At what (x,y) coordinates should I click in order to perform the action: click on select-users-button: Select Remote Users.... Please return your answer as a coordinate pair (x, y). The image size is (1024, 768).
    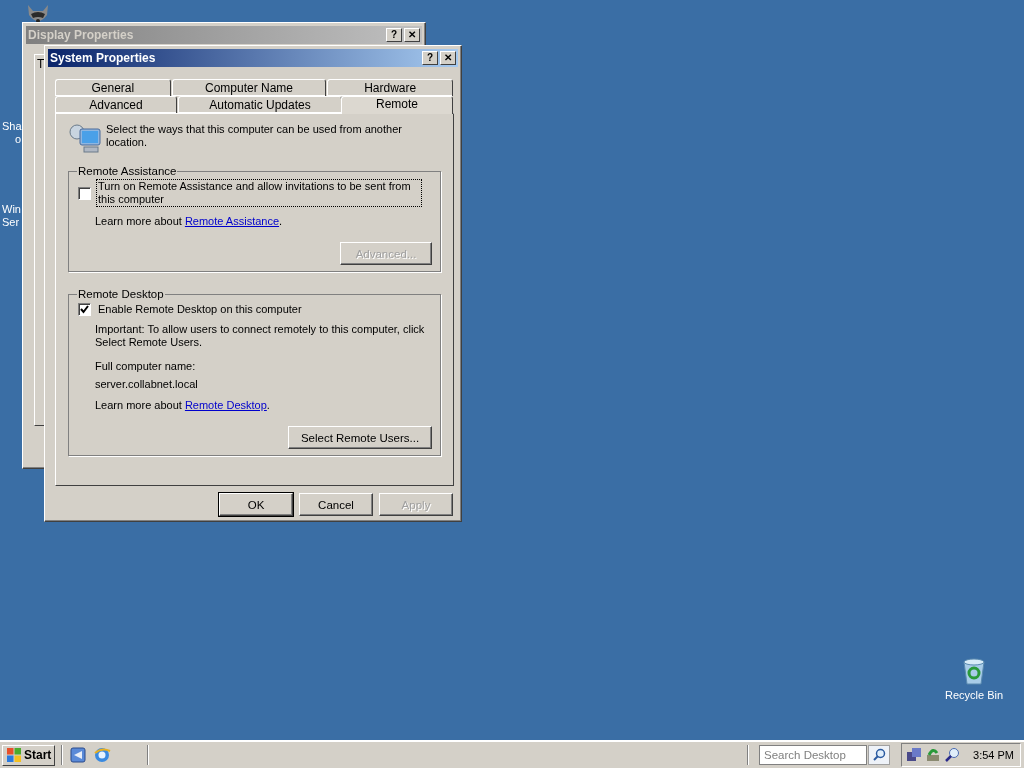
    Looking at the image, I should click on (360, 437).